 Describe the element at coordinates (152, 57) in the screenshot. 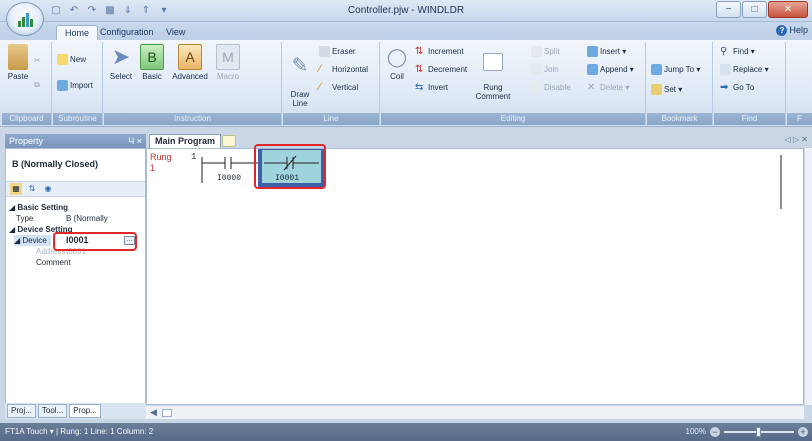

I see `basic-instruction-icon: B` at that location.